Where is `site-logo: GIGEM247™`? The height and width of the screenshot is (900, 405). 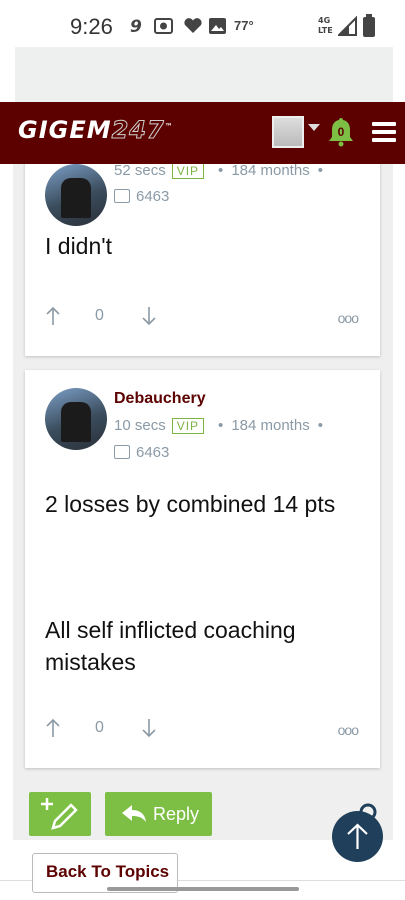
site-logo: GIGEM247™ is located at coordinates (96, 130).